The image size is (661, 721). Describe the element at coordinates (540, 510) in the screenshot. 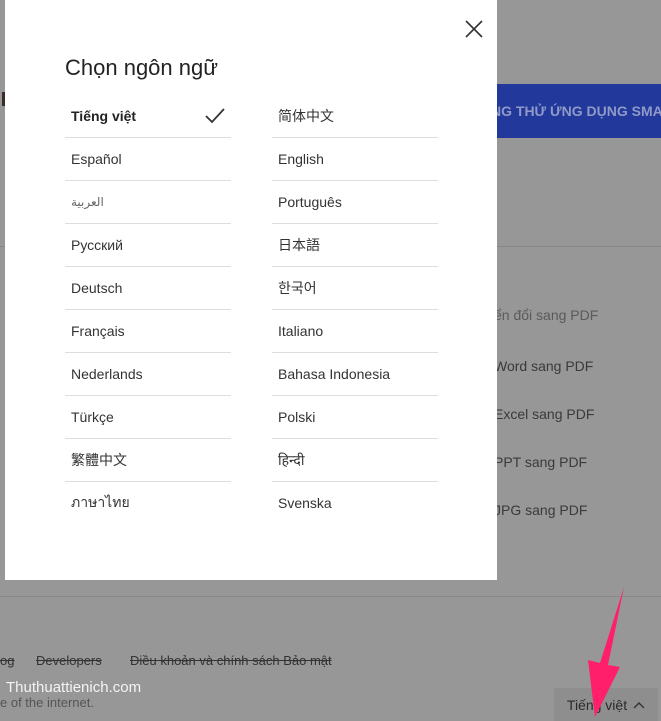

I see `jpg-to-pdf-link: JPG sang PDF` at that location.